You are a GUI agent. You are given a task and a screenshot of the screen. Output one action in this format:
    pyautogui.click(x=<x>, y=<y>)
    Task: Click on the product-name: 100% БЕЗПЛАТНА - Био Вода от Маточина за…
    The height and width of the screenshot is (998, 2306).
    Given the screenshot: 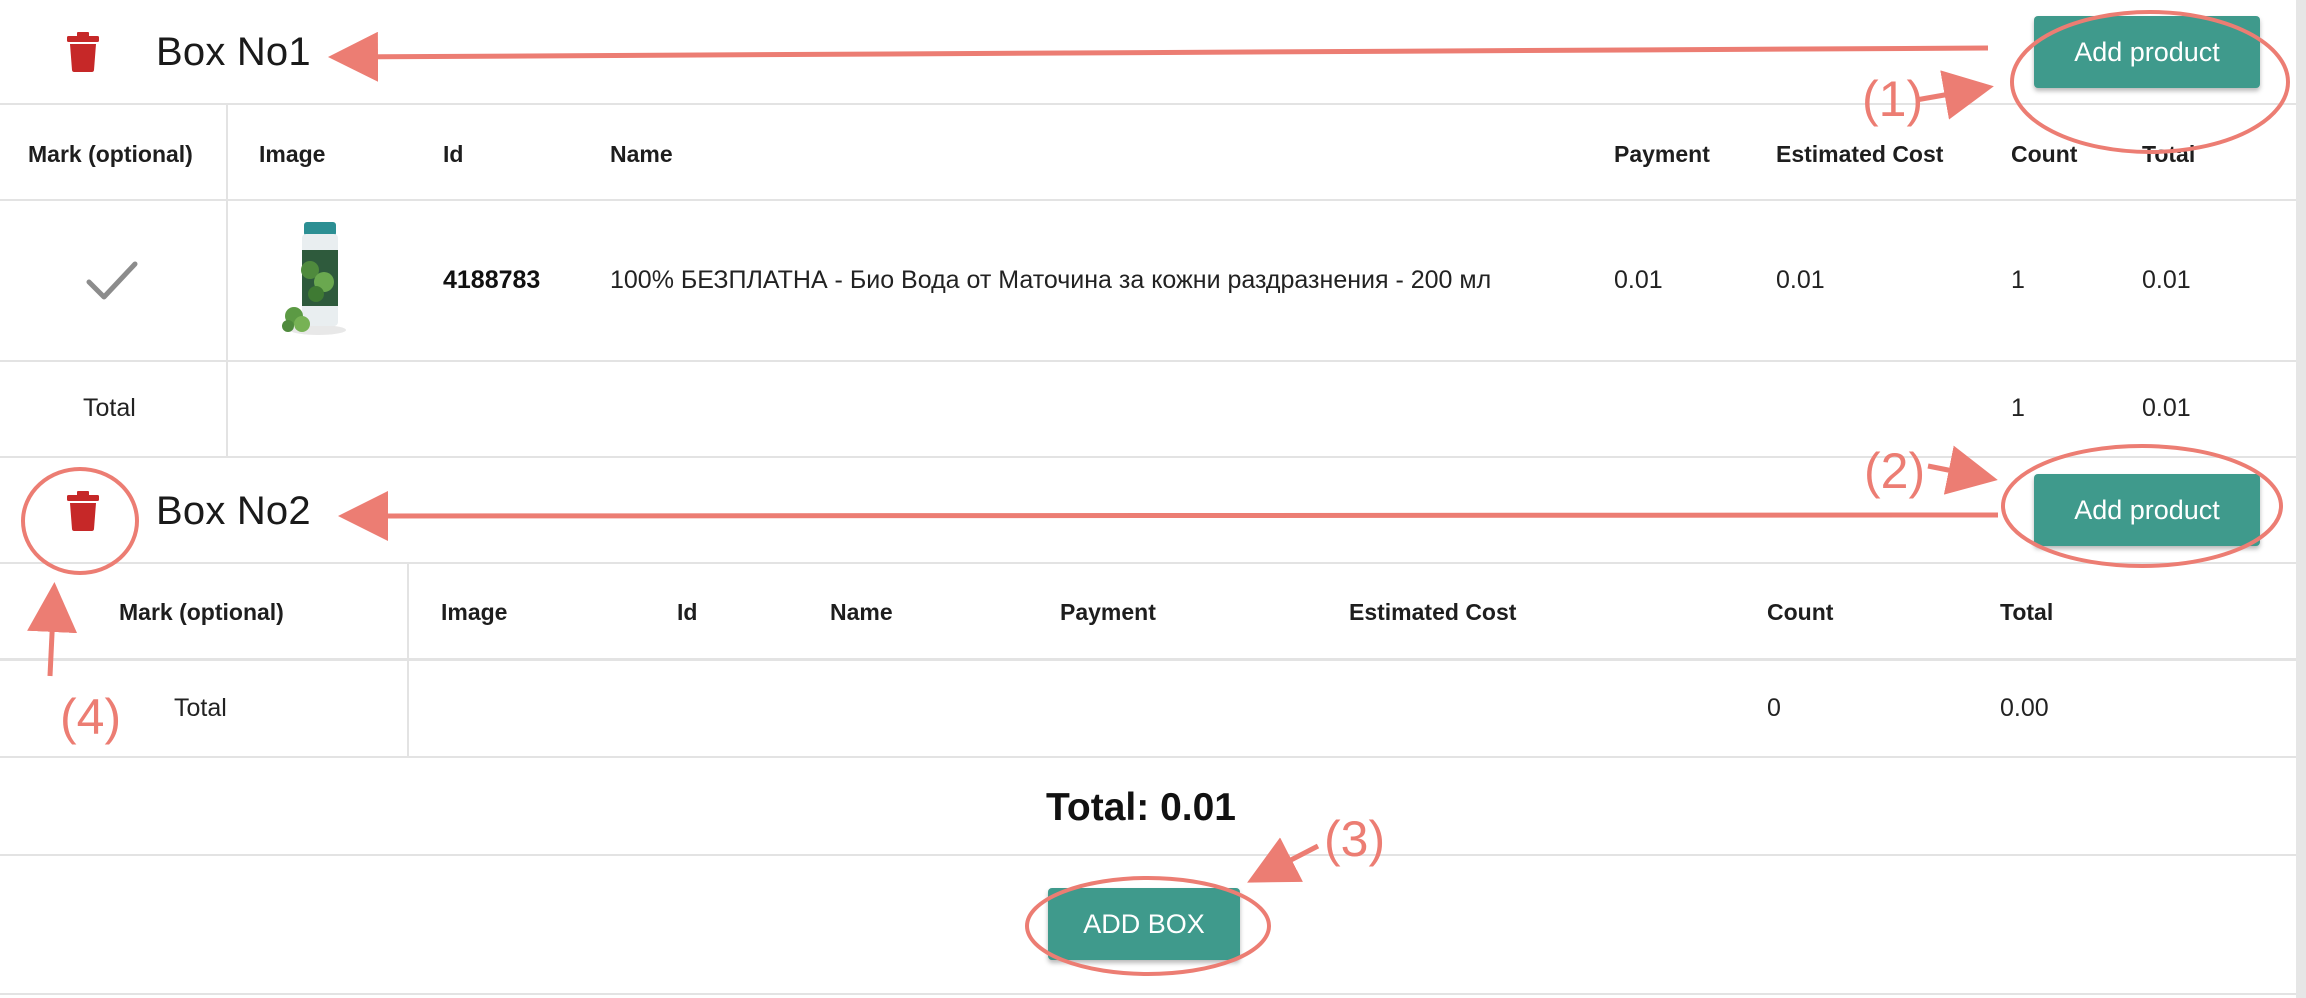 What is the action you would take?
    pyautogui.click(x=1051, y=280)
    